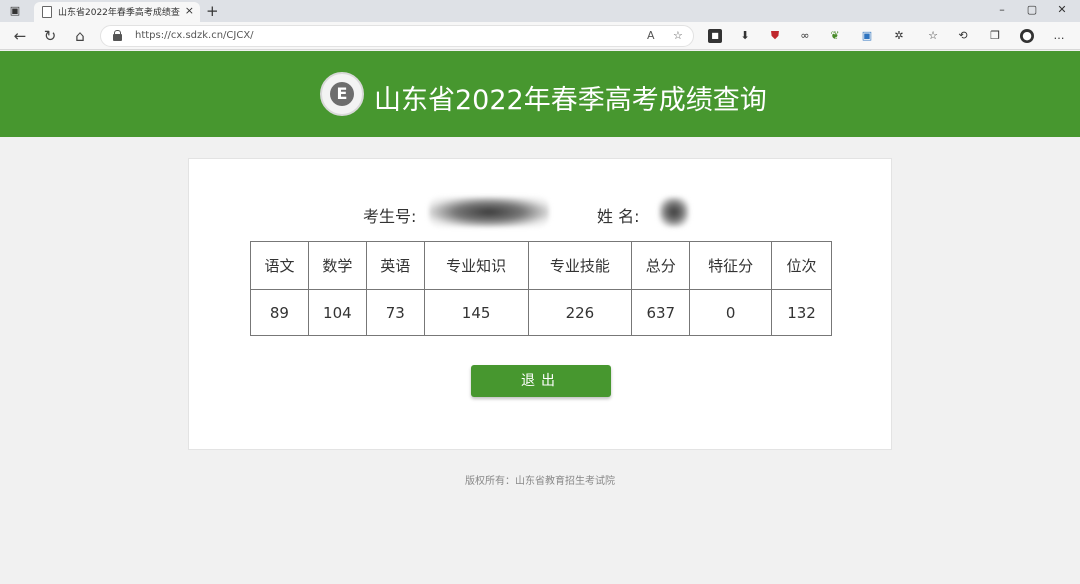 The image size is (1080, 584). I want to click on exit-button: 退出, so click(541, 381).